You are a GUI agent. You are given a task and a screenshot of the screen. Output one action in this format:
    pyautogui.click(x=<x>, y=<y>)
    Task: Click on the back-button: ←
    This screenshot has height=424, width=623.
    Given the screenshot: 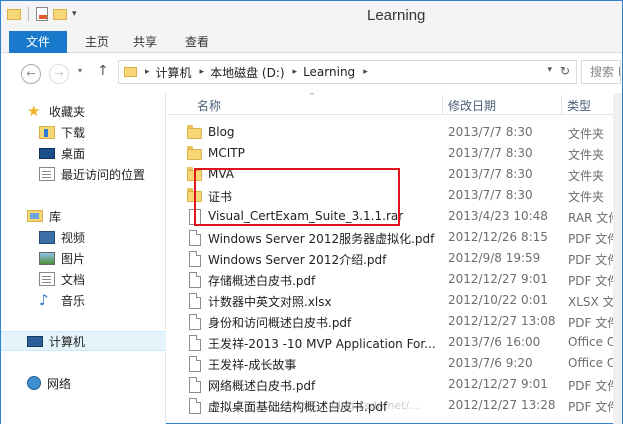 What is the action you would take?
    pyautogui.click(x=31, y=74)
    